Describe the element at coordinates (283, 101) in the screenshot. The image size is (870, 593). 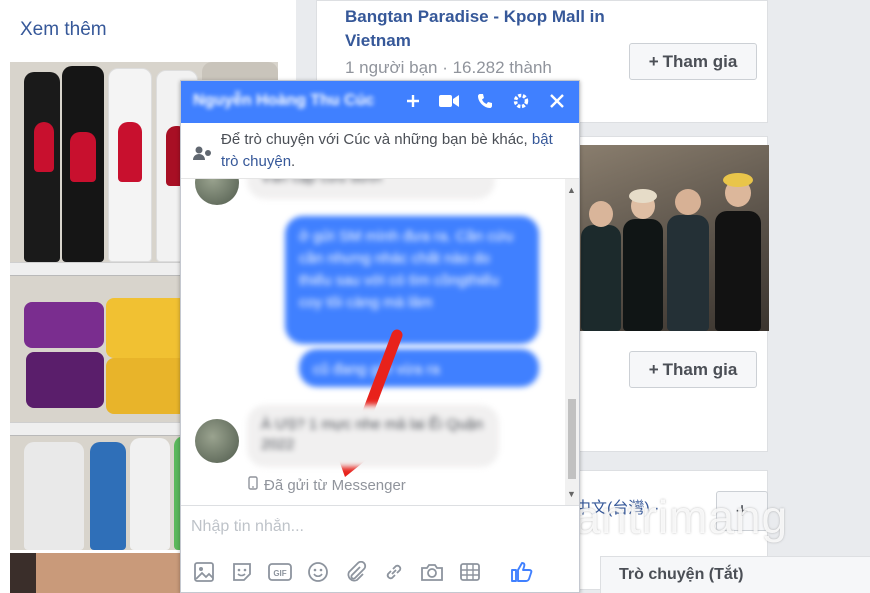
I see `chat-title: Nguyễn Hoàng Thu Cúc` at that location.